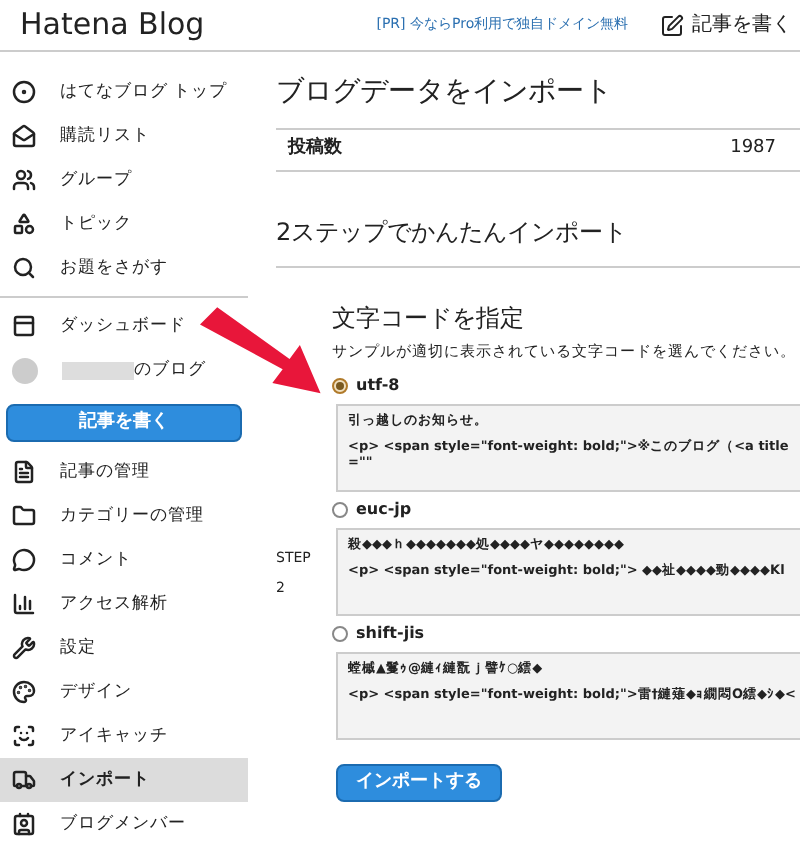 Image resolution: width=800 pixels, height=842 pixels. Describe the element at coordinates (313, 149) in the screenshot. I see `stat-label: 投稿数` at that location.